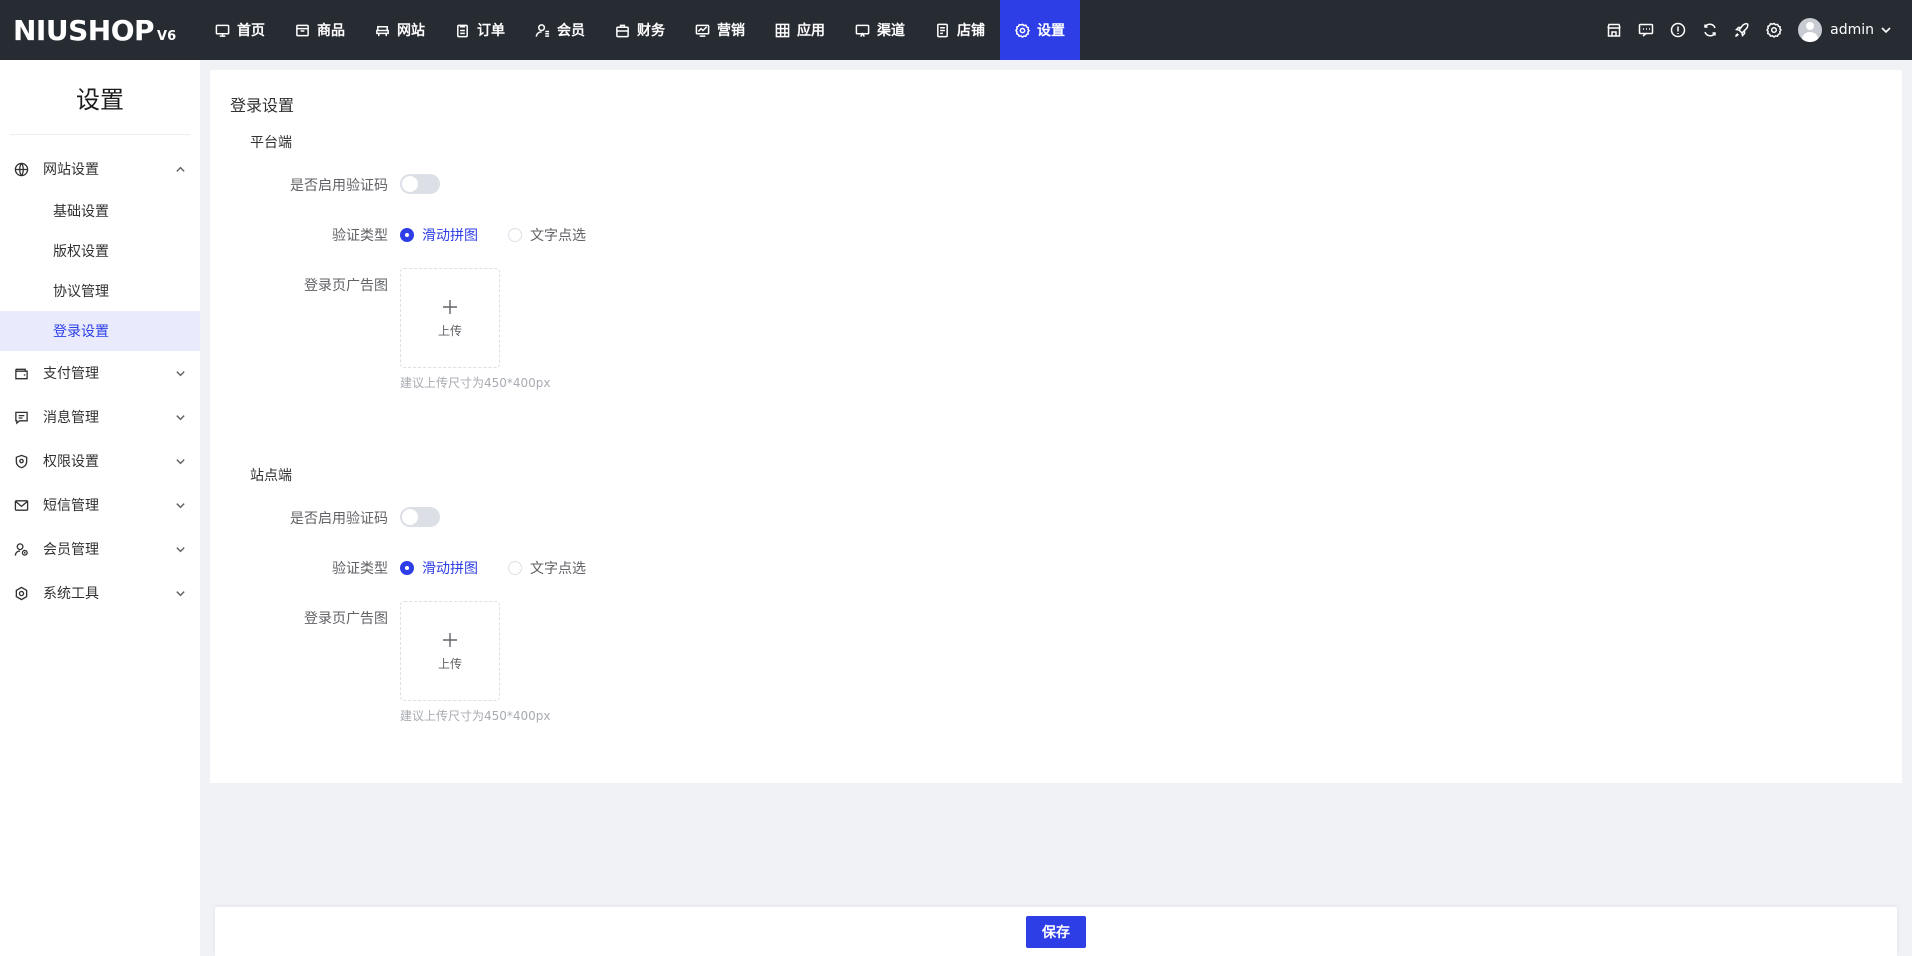  I want to click on logo: NIUSHOP V6, so click(100, 30).